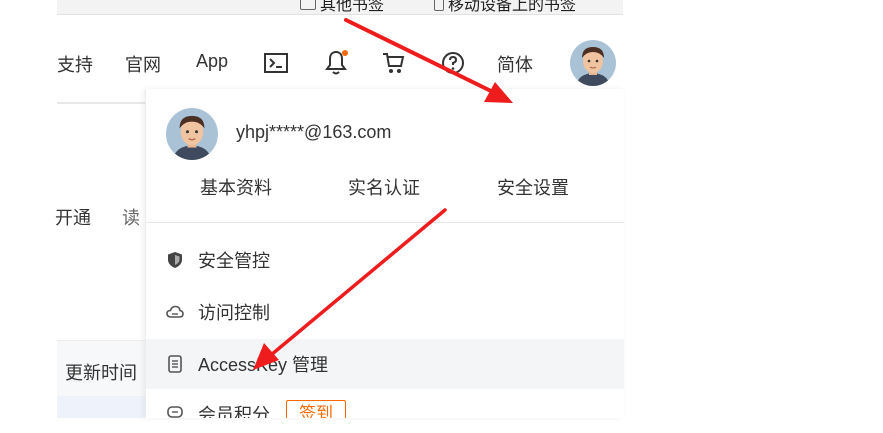 This screenshot has height=433, width=883. I want to click on link-real-name: 实名认证, so click(384, 187).